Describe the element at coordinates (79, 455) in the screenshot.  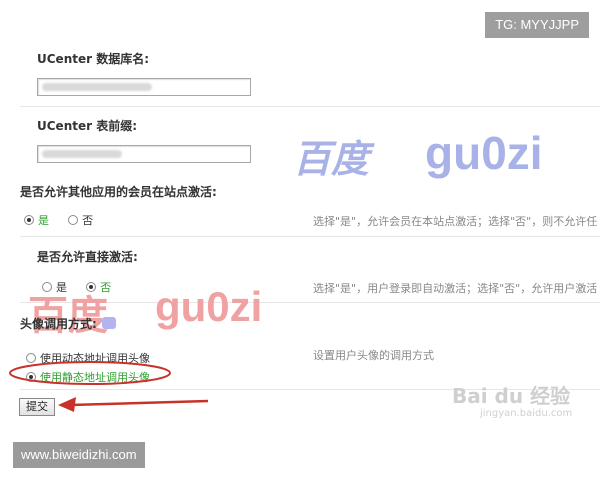
I see `site-url-tag: www.biweidizhi.com` at that location.